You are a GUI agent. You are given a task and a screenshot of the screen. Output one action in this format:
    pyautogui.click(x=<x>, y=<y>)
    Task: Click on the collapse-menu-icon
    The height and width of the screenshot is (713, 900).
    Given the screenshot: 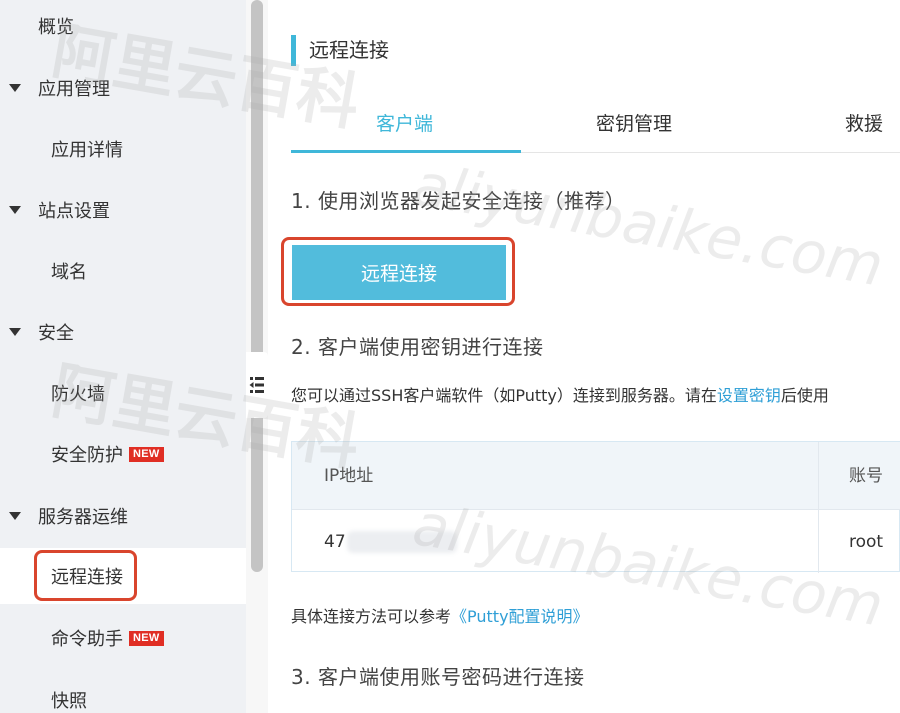 What is the action you would take?
    pyautogui.click(x=256, y=385)
    